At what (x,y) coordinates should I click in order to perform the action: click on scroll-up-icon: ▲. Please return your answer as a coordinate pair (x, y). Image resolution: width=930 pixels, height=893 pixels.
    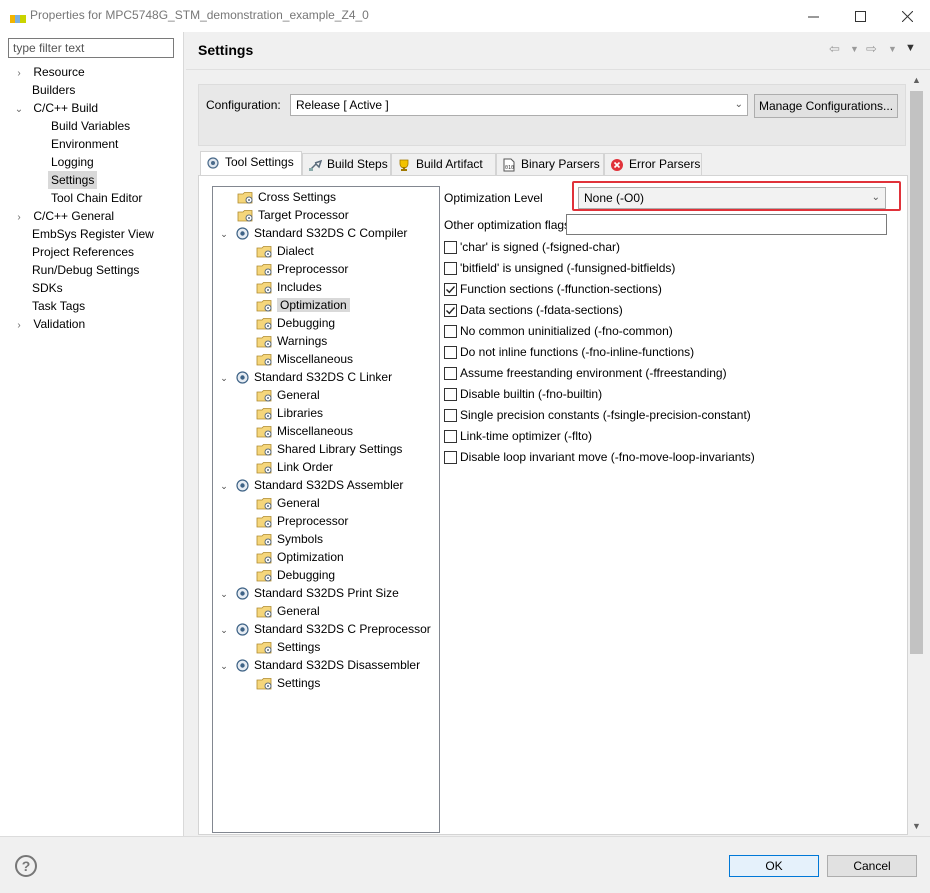
    Looking at the image, I should click on (916, 80).